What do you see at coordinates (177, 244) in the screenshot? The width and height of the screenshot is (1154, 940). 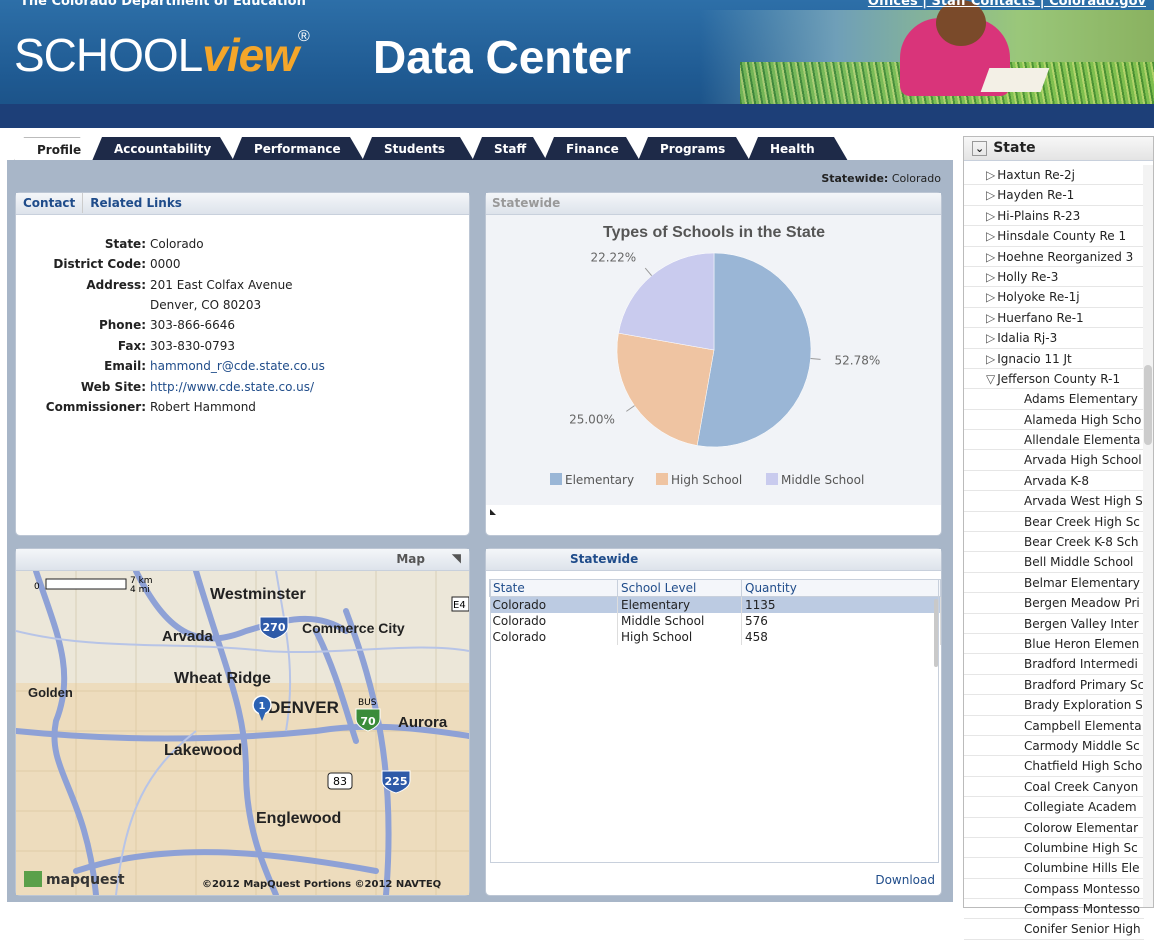 I see `field-value: Colorado` at bounding box center [177, 244].